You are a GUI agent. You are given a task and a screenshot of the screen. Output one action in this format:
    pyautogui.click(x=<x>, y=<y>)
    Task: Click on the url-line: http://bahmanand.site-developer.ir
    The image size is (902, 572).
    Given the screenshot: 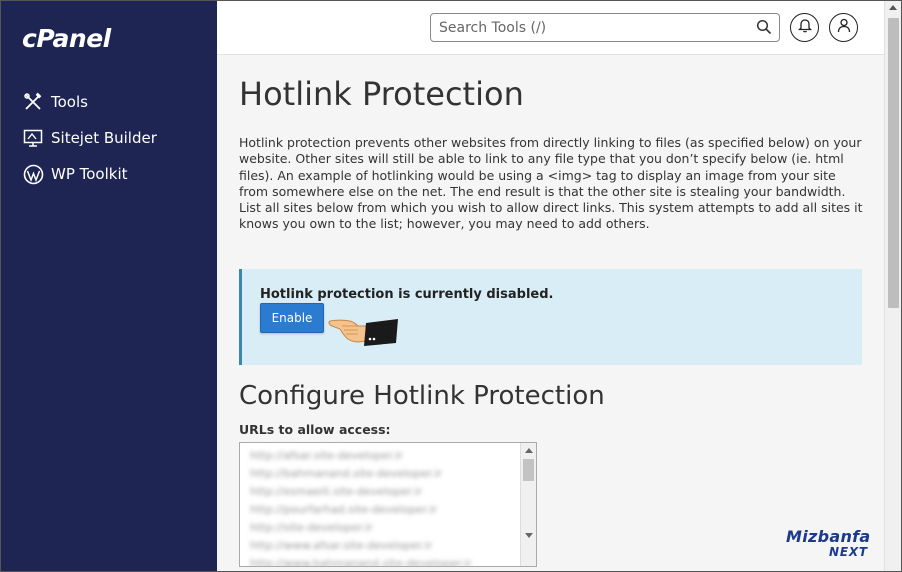 What is the action you would take?
    pyautogui.click(x=346, y=473)
    